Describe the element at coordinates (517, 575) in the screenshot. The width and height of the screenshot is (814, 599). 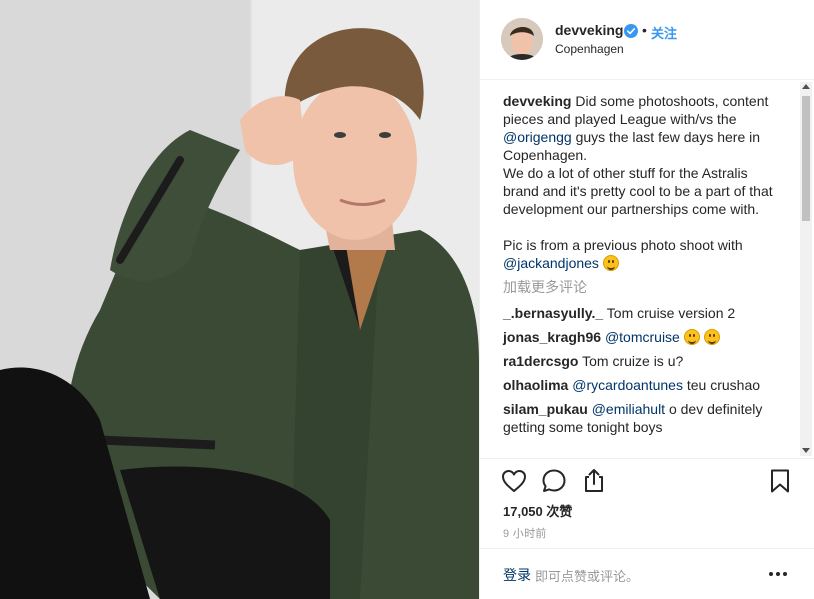
I see `login-link: 登录` at that location.